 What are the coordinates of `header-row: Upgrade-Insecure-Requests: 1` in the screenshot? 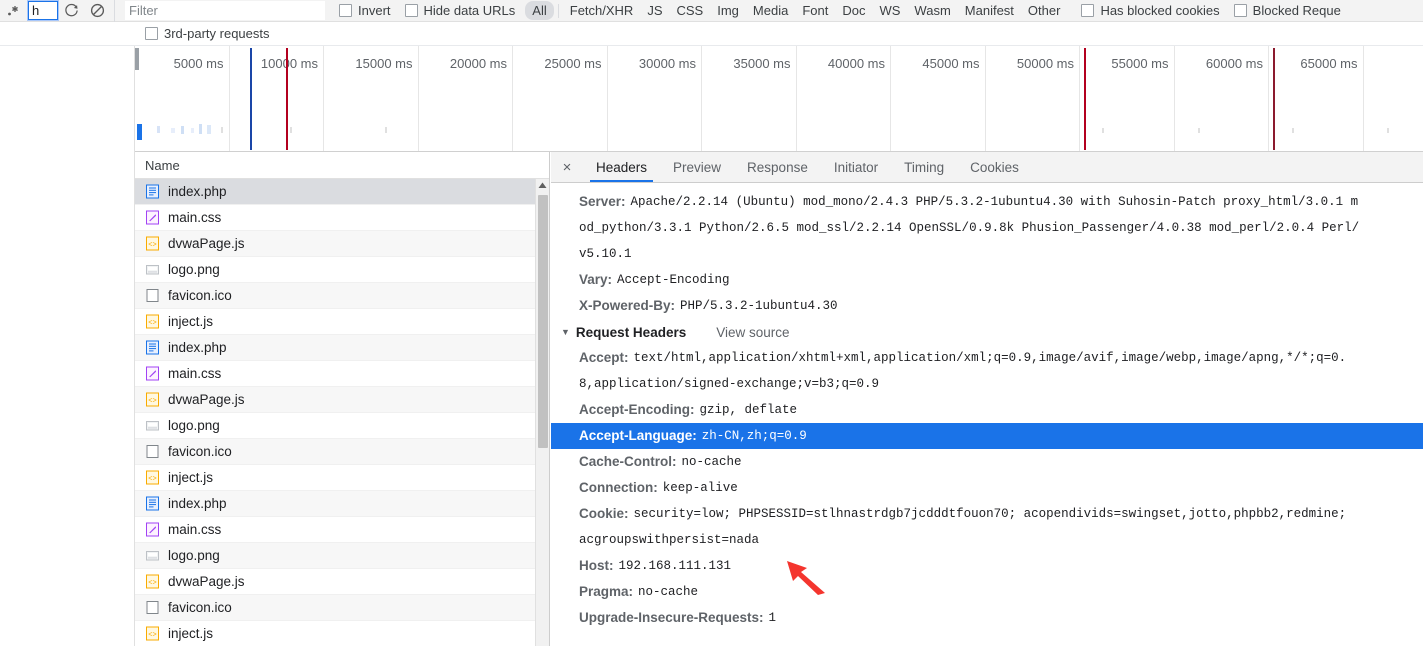 It's located at (987, 618).